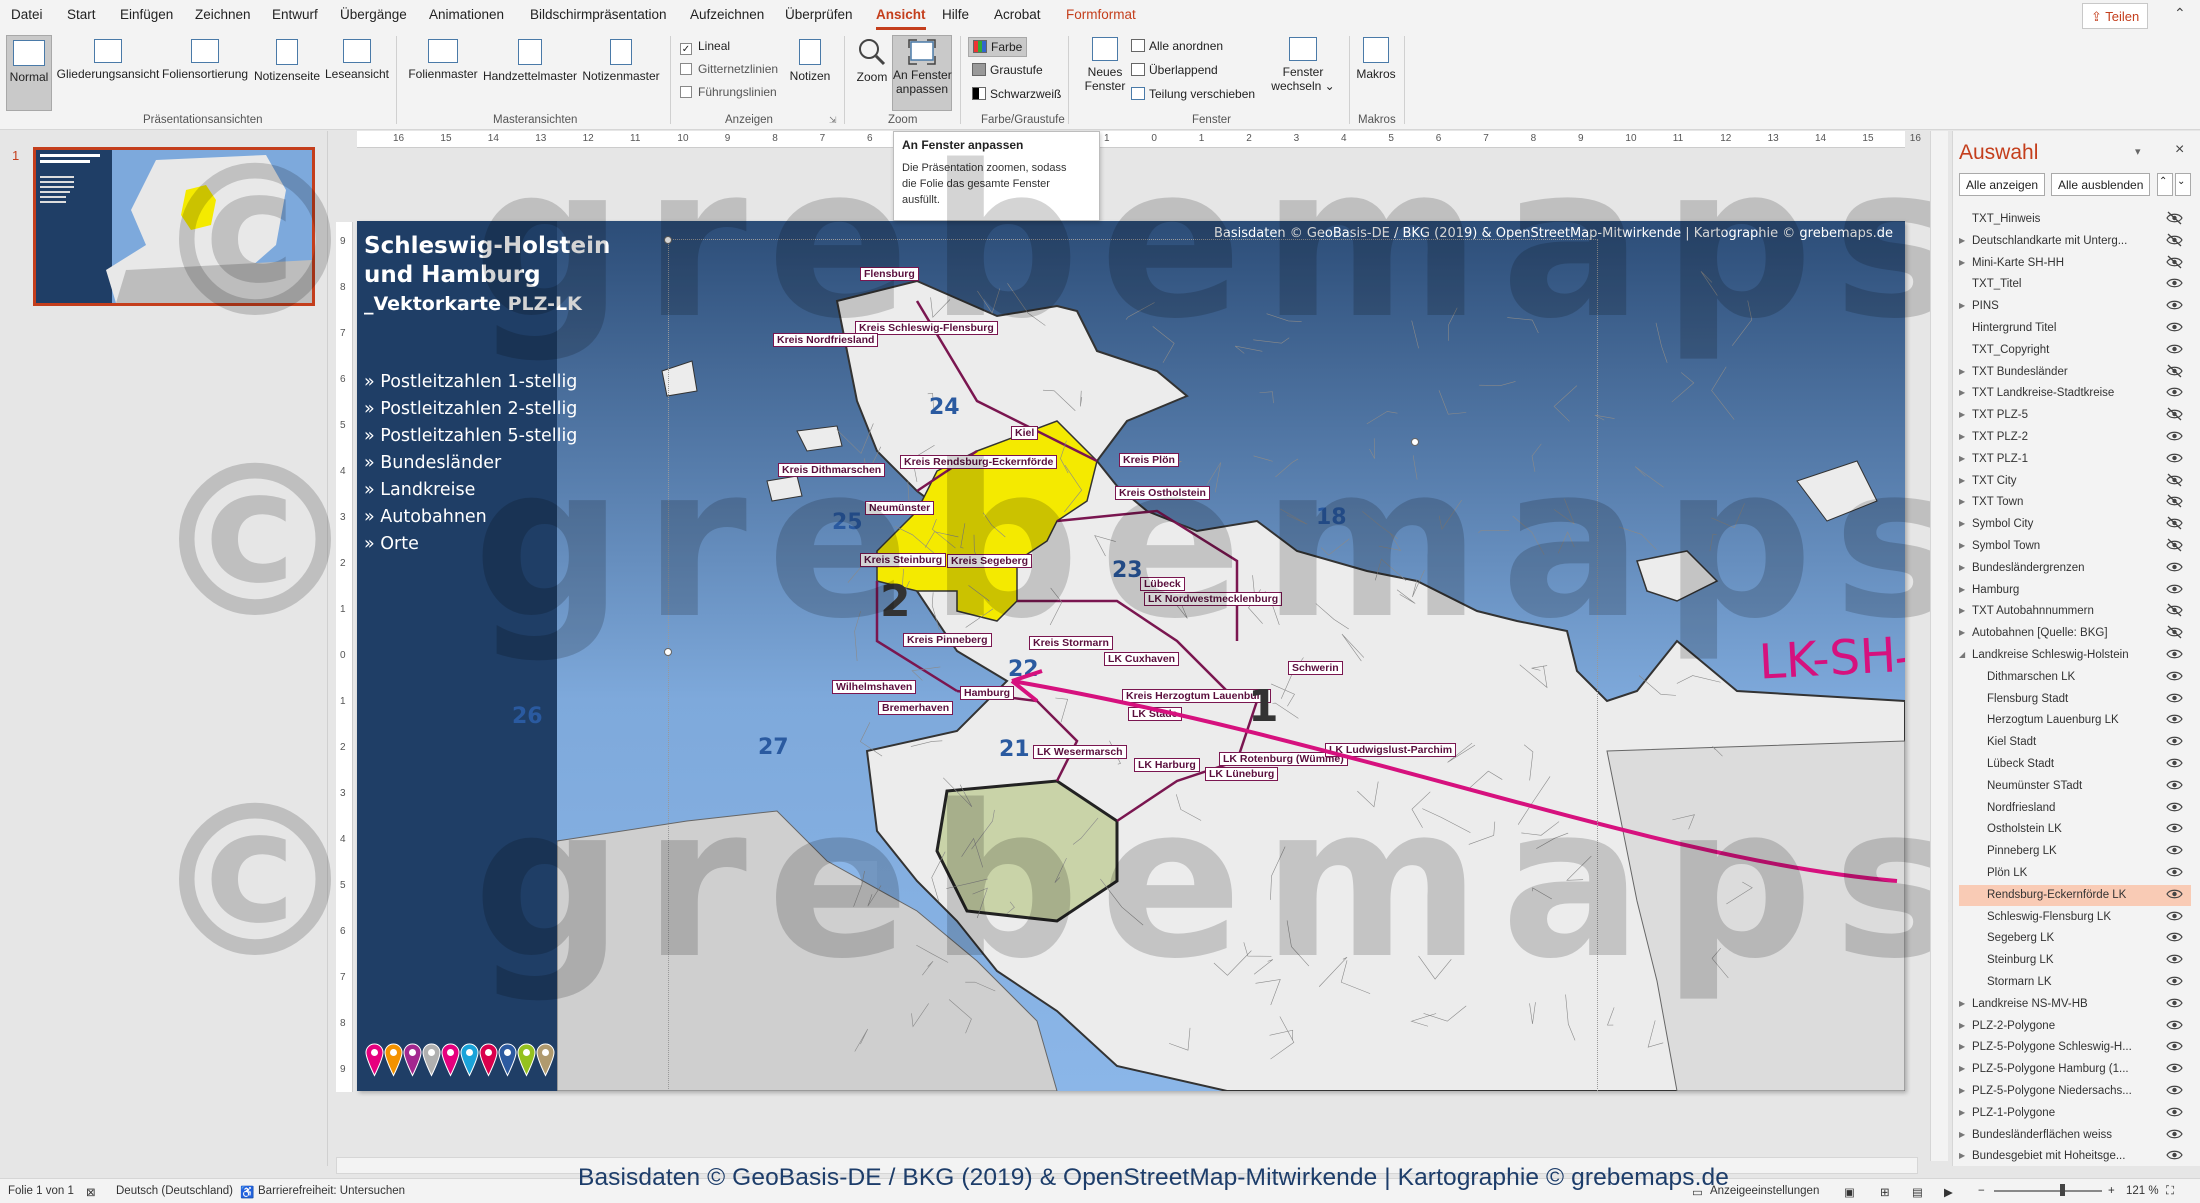  What do you see at coordinates (223, 14) in the screenshot?
I see `tab-zeichnen: Zeichnen` at bounding box center [223, 14].